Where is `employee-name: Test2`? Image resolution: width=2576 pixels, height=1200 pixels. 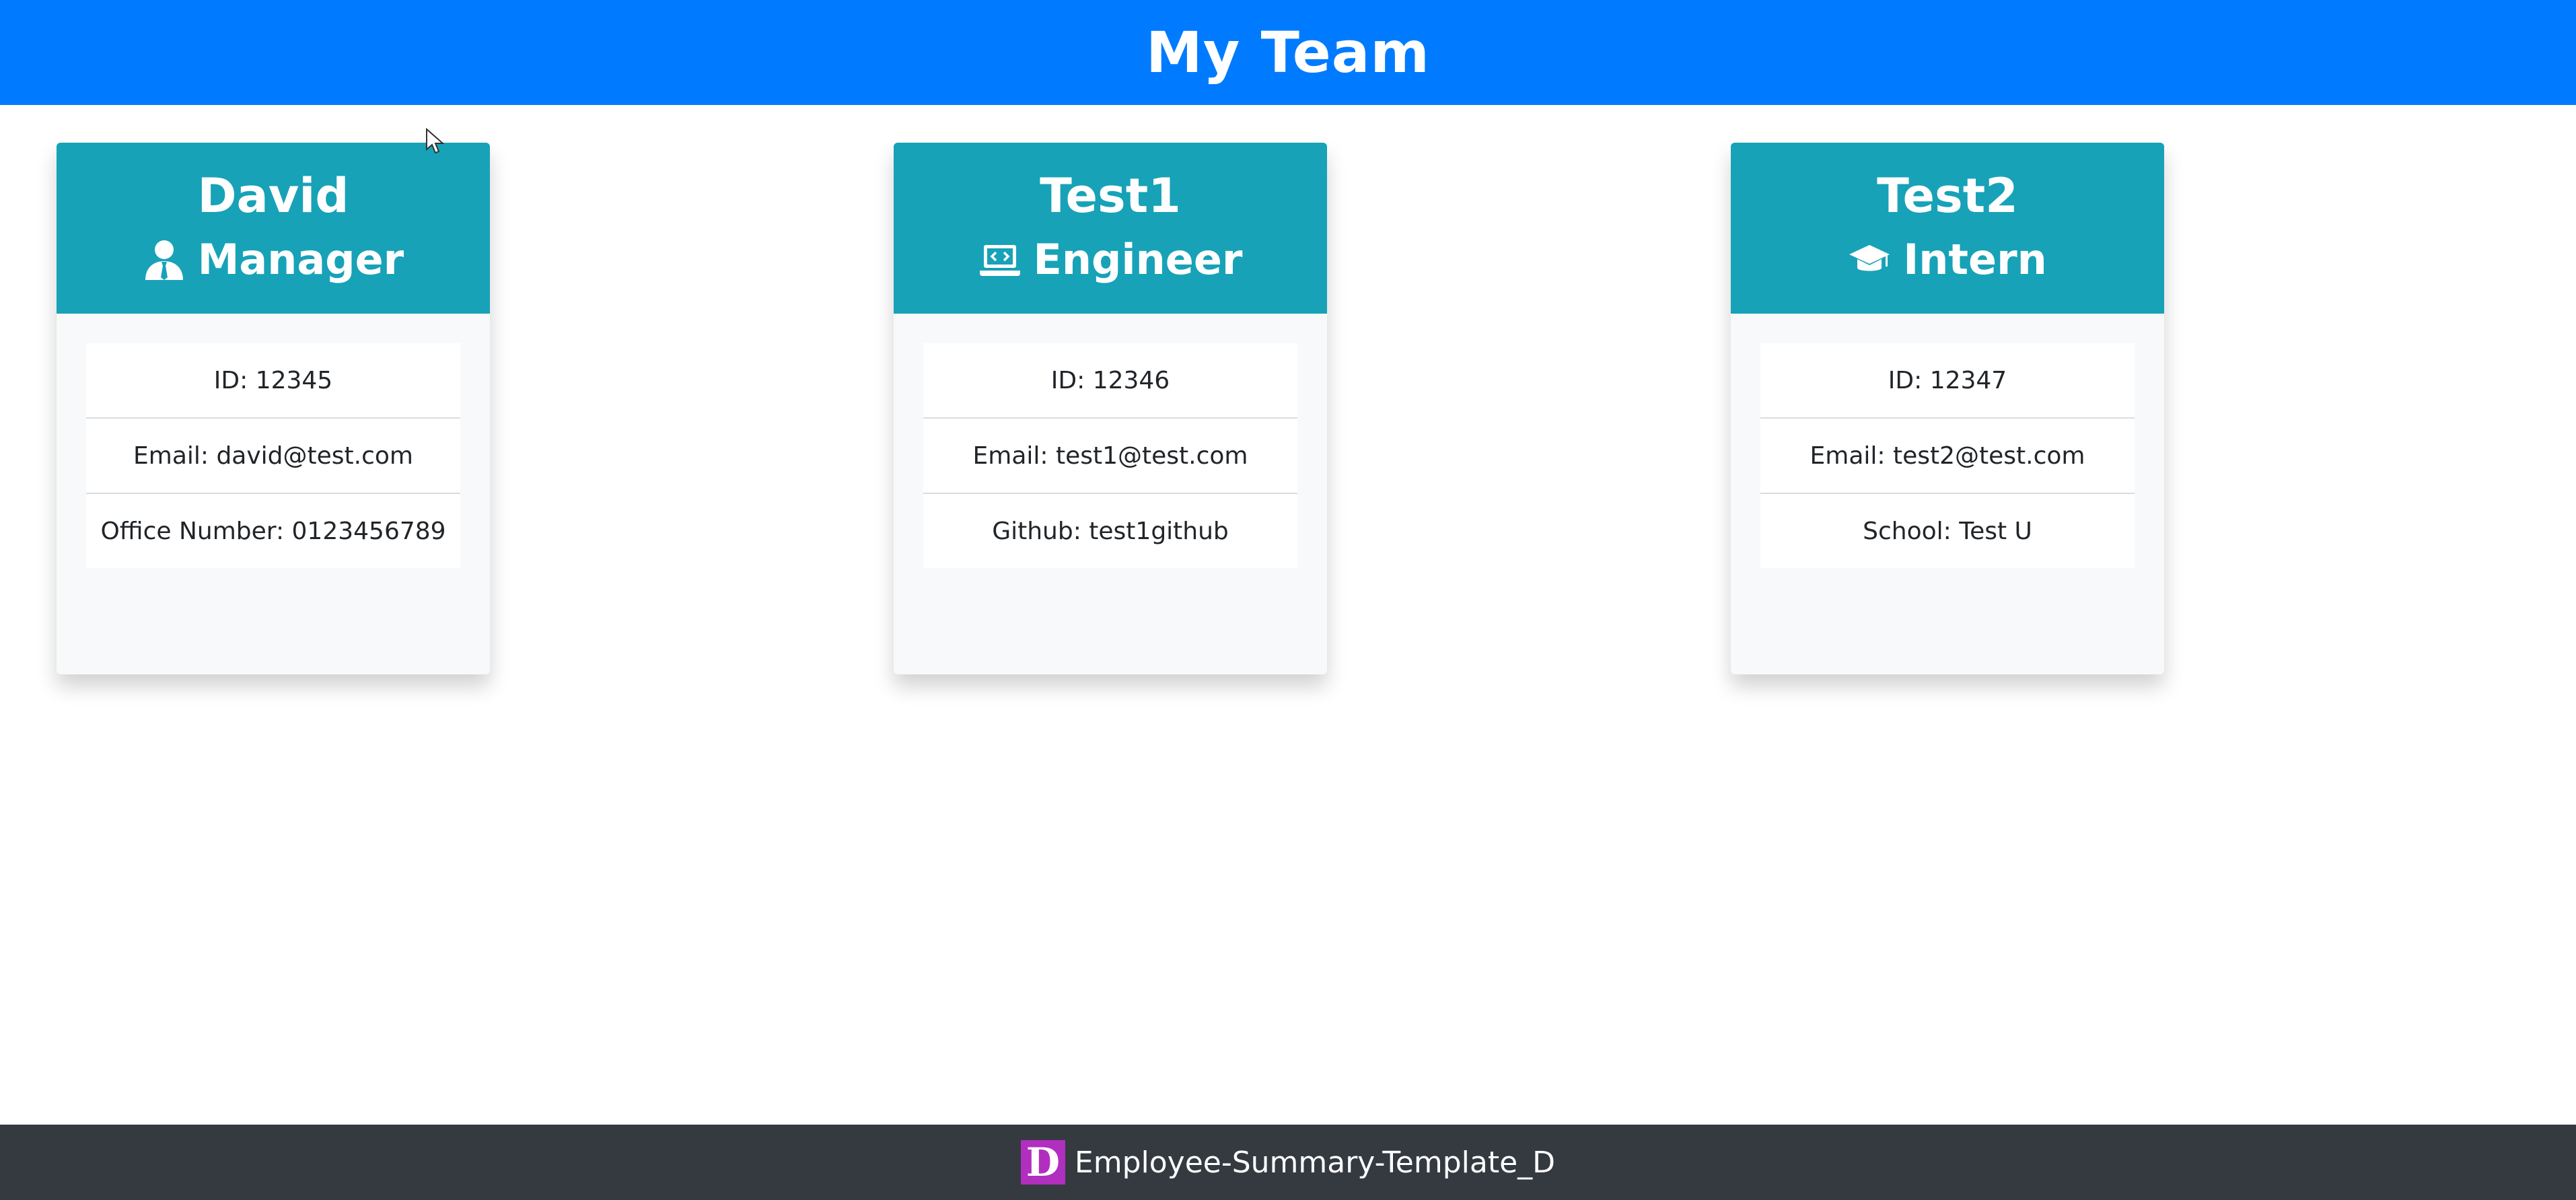
employee-name: Test2 is located at coordinates (1948, 195).